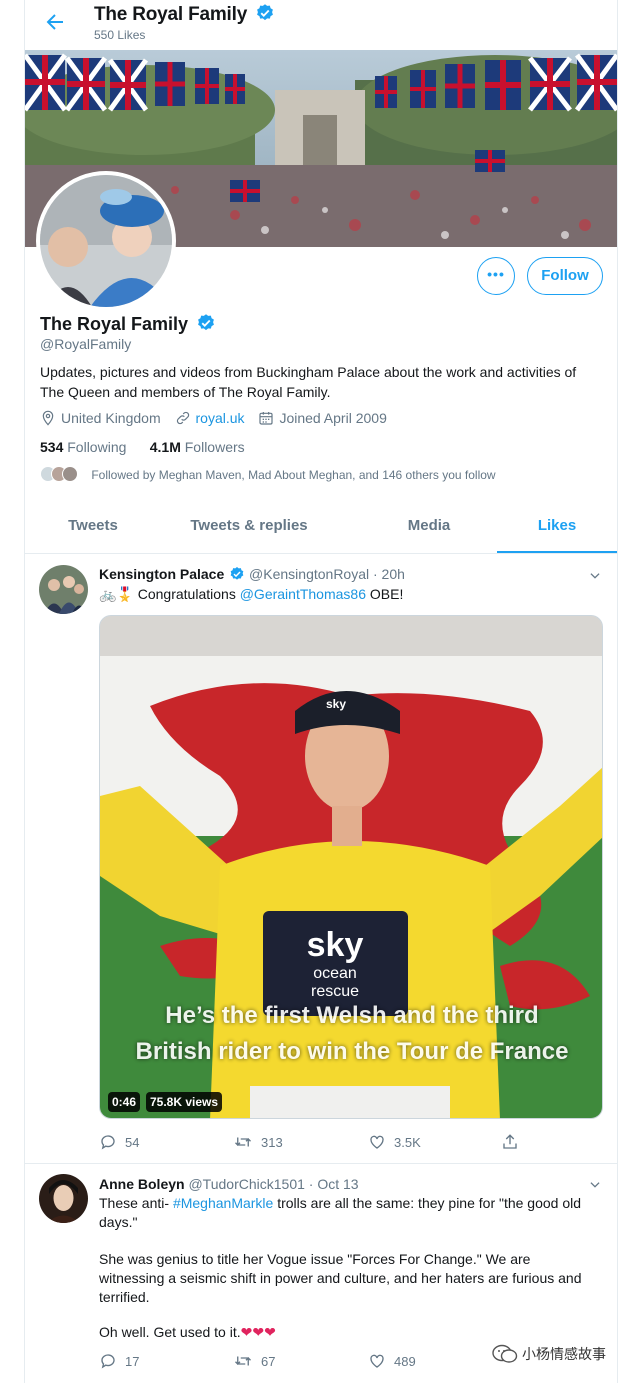 The width and height of the screenshot is (634, 1383). I want to click on video-duration: 0:46, so click(124, 1102).